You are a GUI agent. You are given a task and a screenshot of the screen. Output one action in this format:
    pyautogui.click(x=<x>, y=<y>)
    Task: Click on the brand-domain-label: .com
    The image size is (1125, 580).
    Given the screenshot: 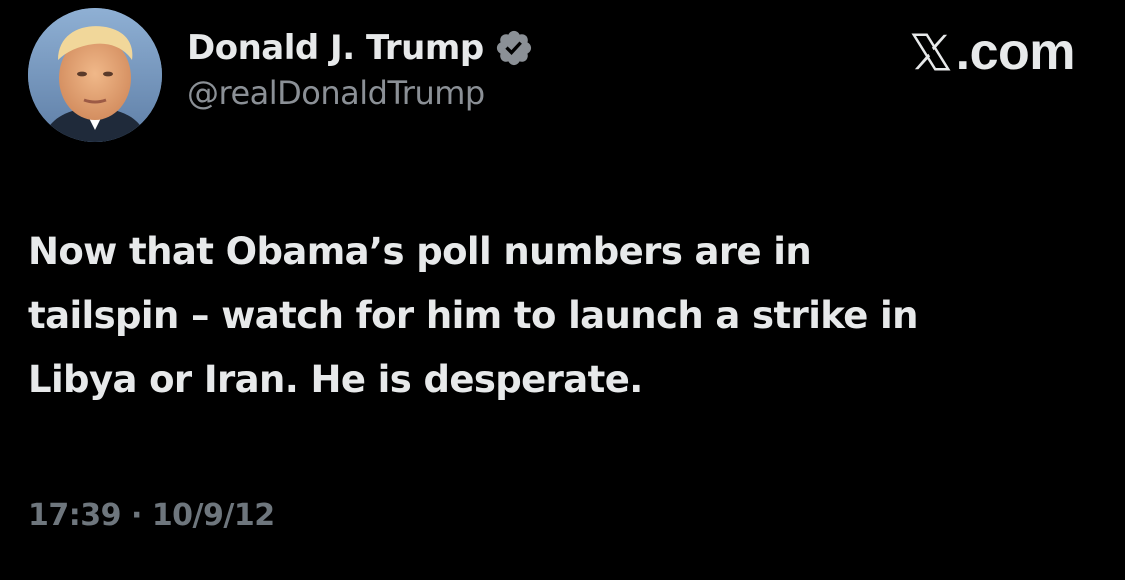 What is the action you would take?
    pyautogui.click(x=1015, y=52)
    